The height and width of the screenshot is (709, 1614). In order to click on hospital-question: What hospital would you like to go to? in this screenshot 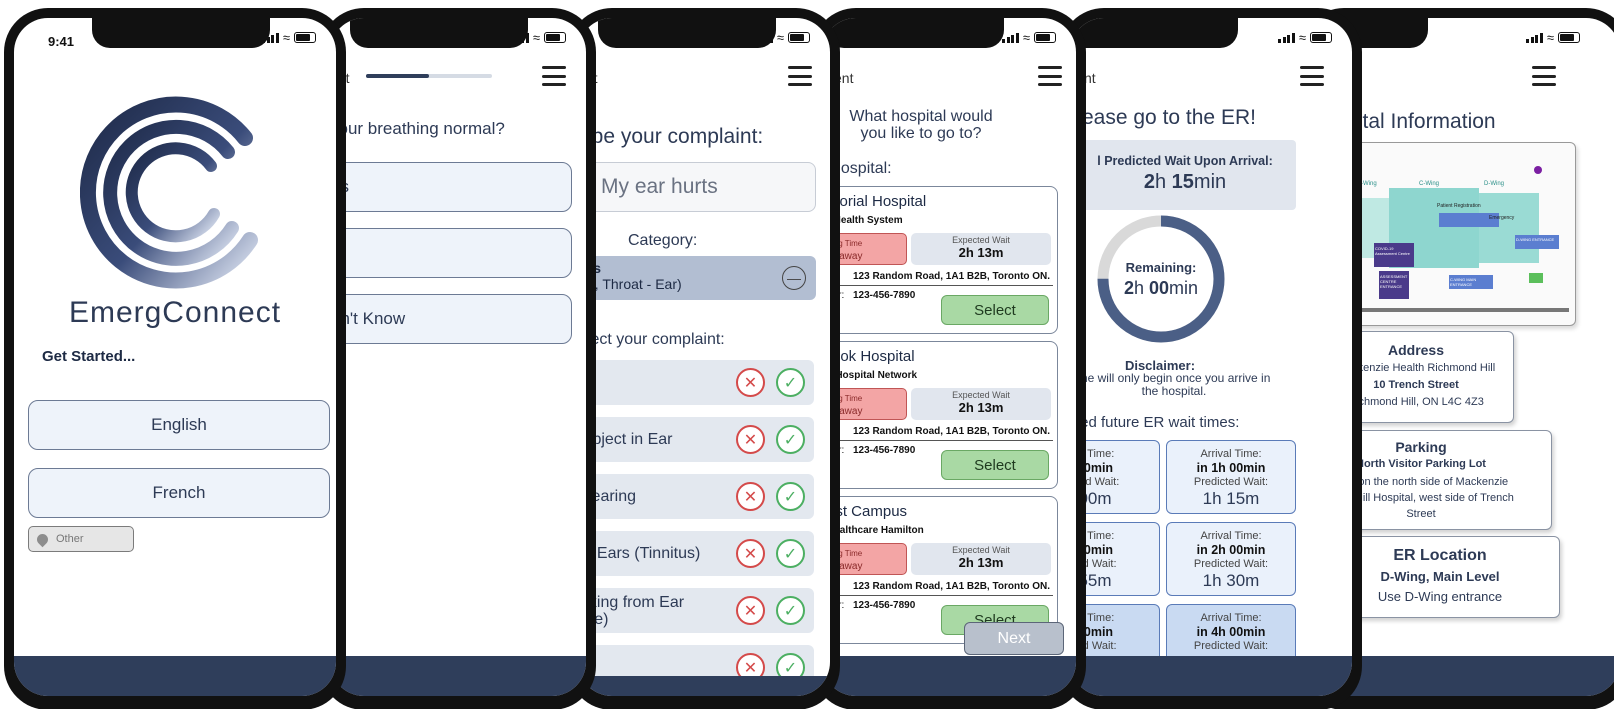, I will do `click(921, 125)`.